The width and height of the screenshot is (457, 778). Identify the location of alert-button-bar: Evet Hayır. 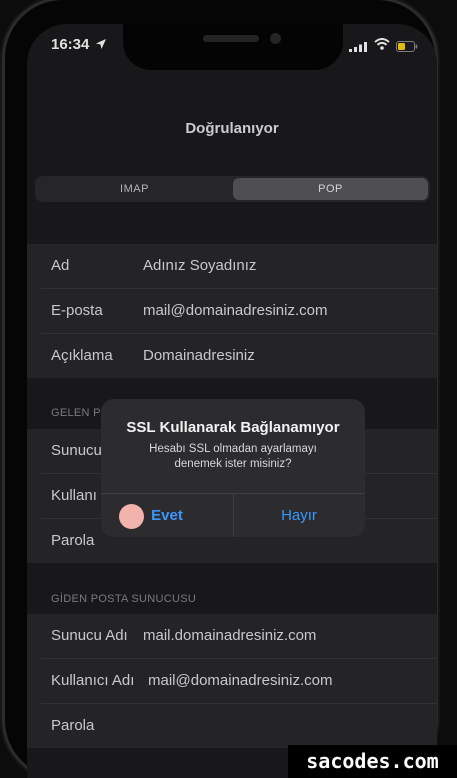
(233, 515).